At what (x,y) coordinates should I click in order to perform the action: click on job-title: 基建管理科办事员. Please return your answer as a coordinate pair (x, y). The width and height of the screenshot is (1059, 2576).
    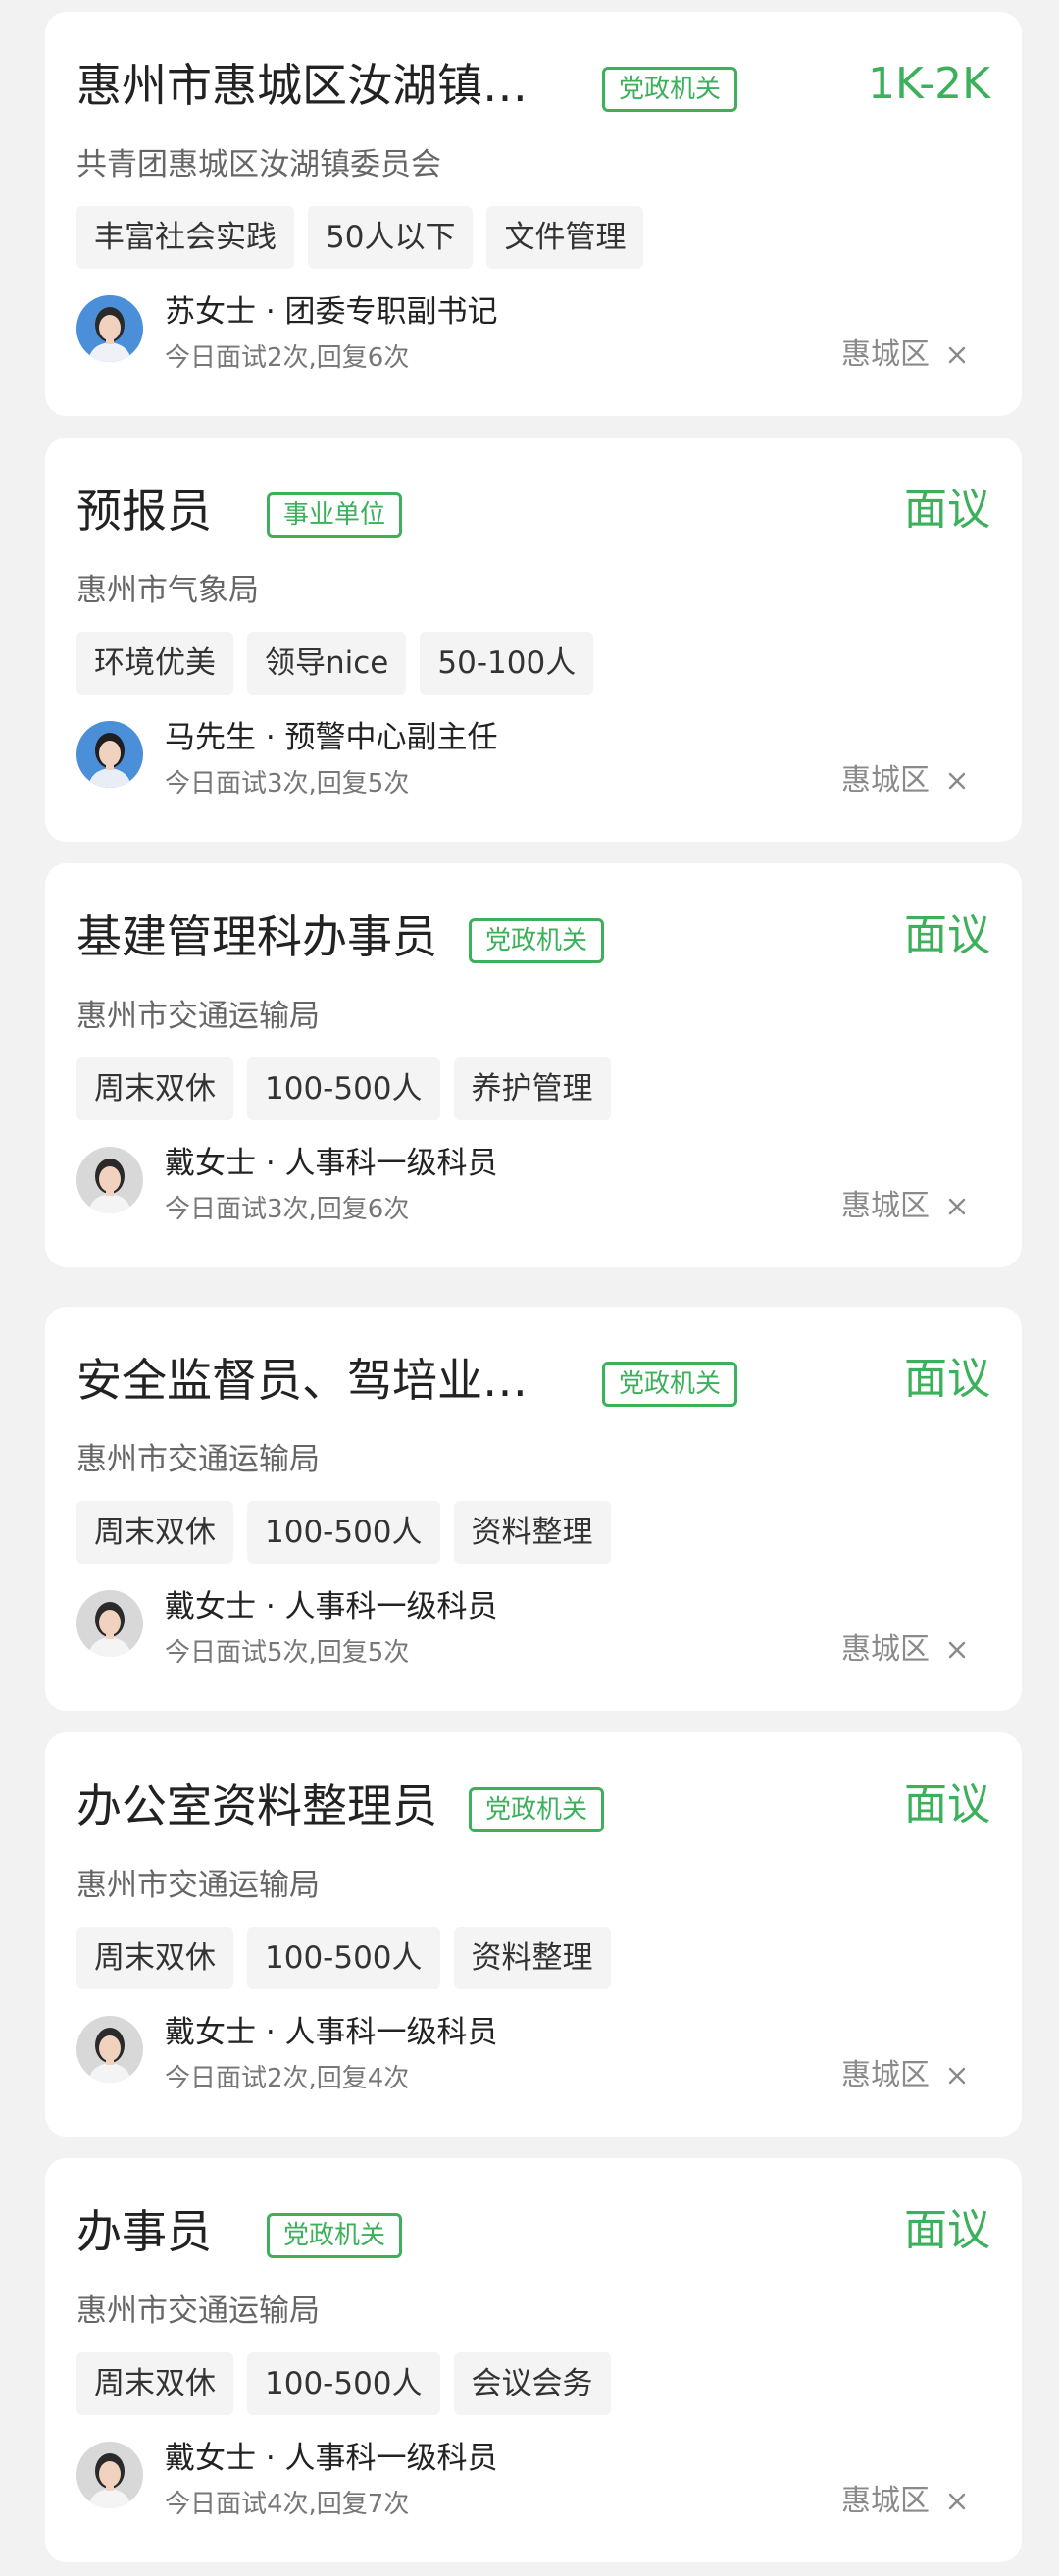
    Looking at the image, I should click on (256, 936).